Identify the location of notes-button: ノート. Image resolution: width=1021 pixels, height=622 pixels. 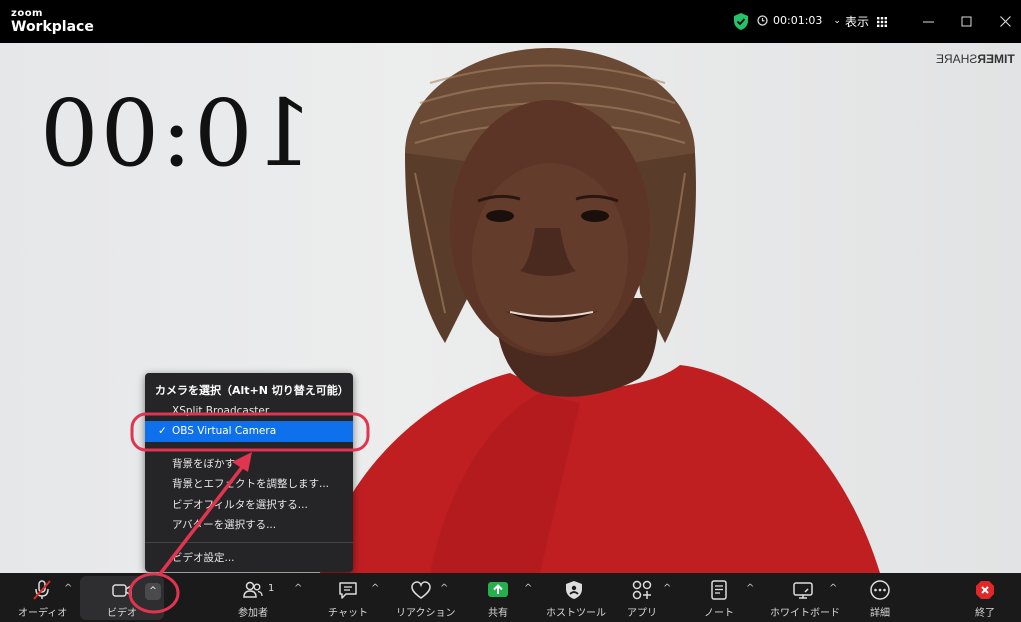
(719, 597).